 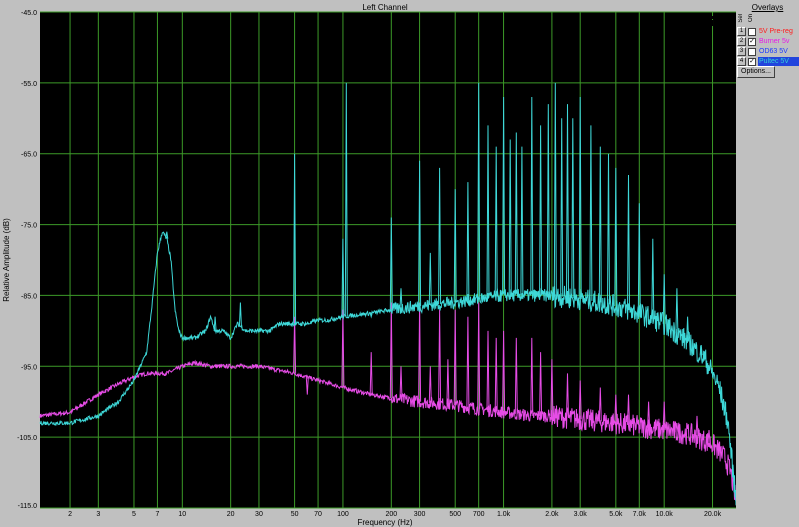 What do you see at coordinates (479, 514) in the screenshot?
I see `x-tick-label: 700` at bounding box center [479, 514].